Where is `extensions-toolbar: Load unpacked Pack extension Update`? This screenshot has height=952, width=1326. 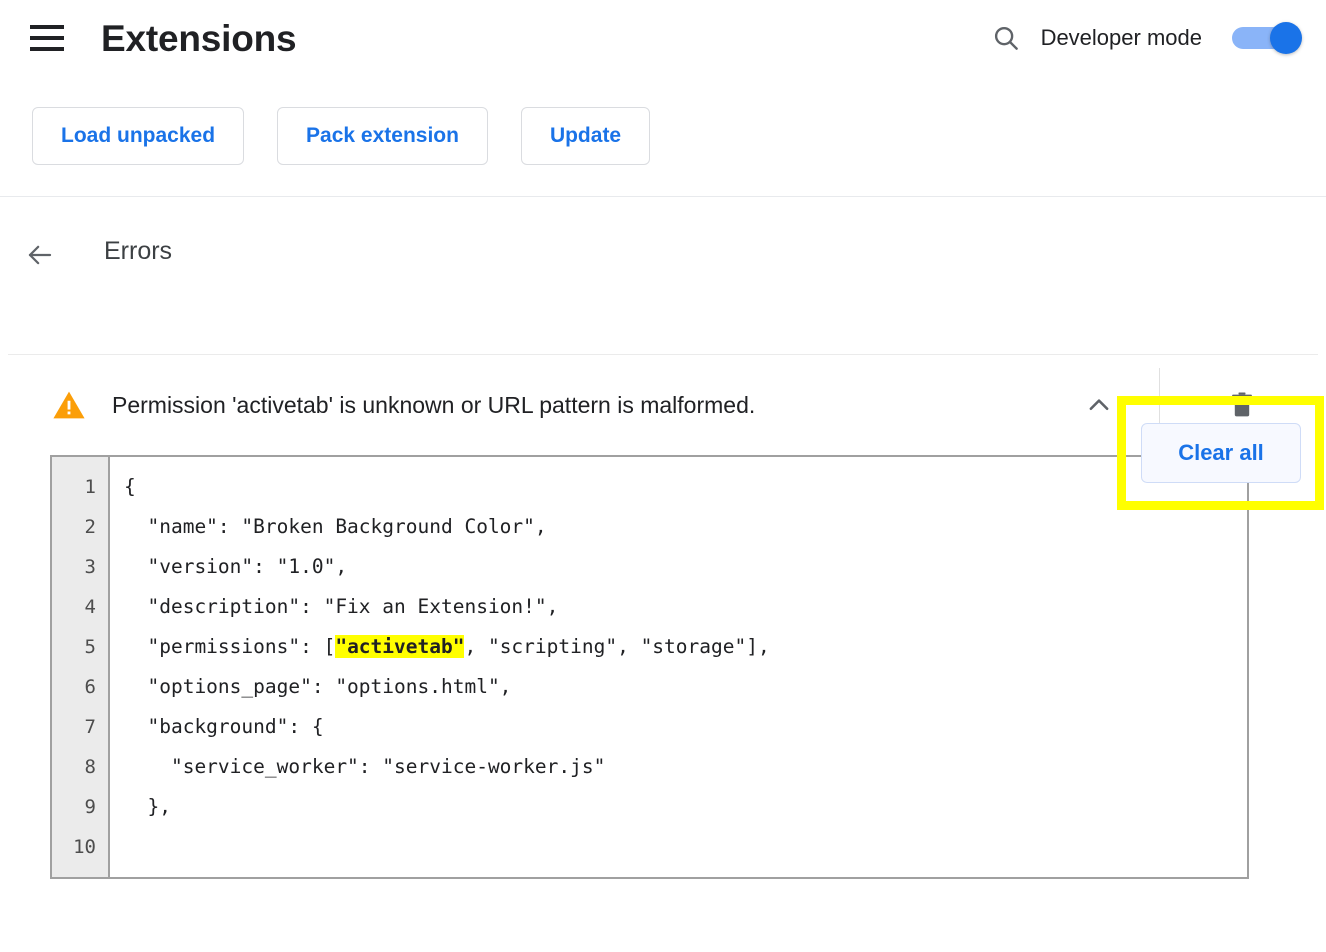
extensions-toolbar: Load unpacked Pack extension Update is located at coordinates (663, 136).